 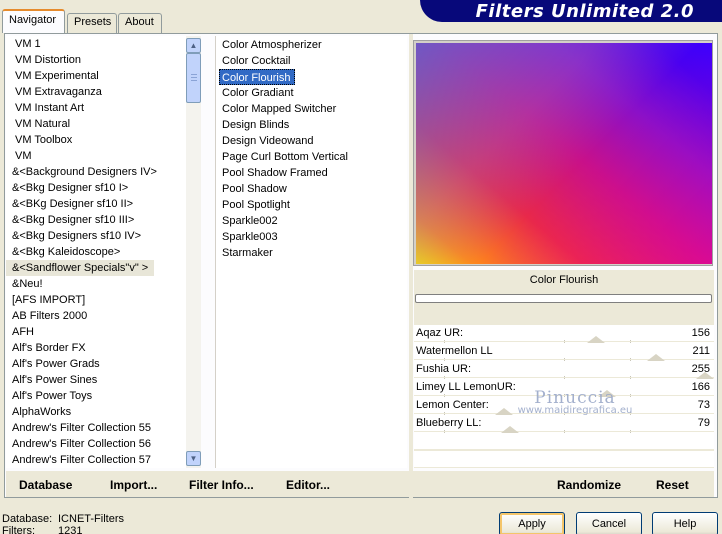 I want to click on cancel-button: Cancel, so click(x=609, y=523).